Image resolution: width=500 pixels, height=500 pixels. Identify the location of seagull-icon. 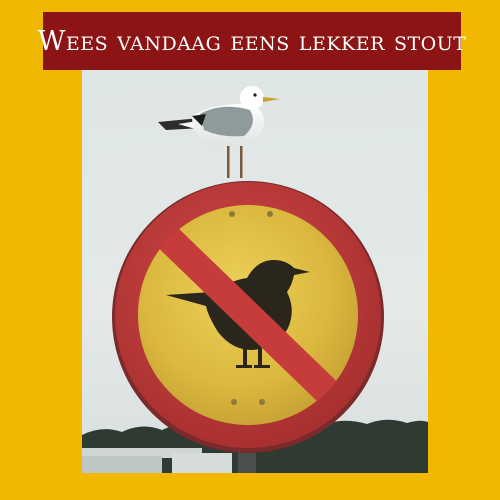
(219, 132).